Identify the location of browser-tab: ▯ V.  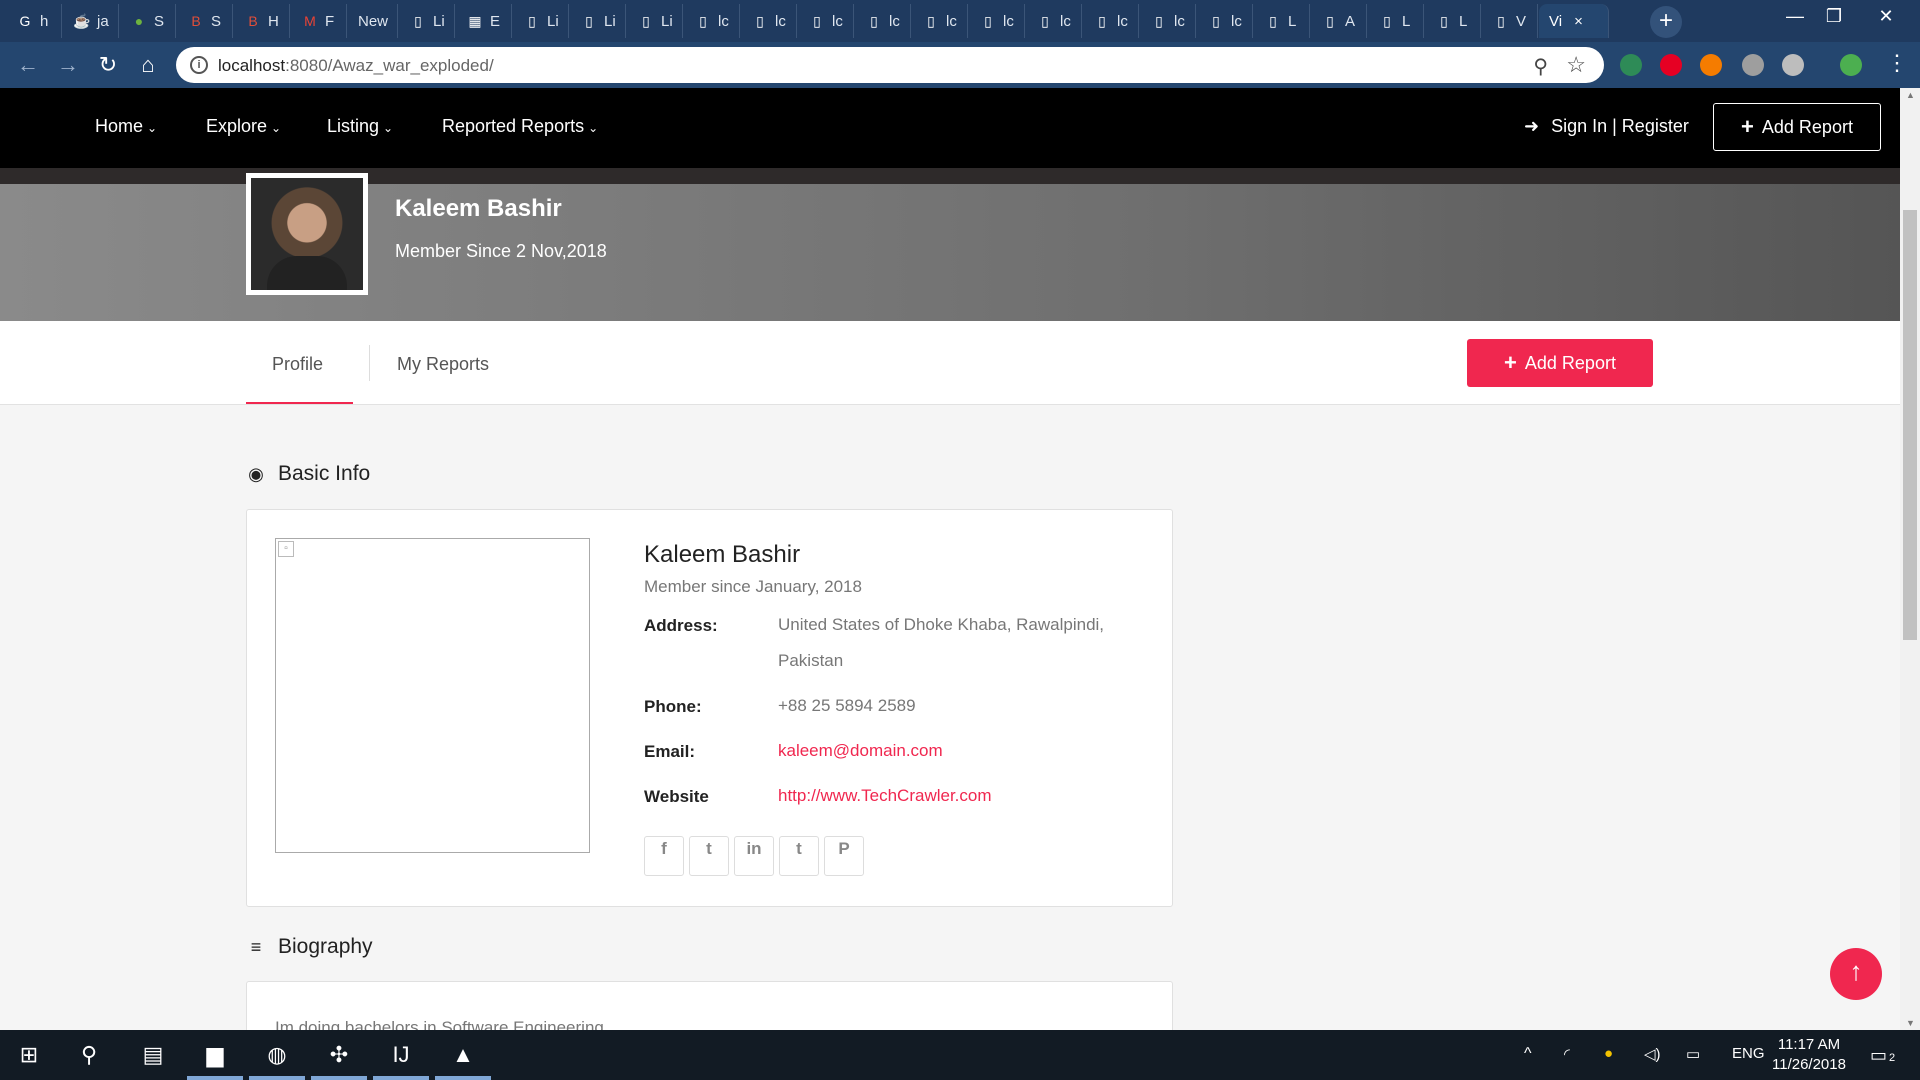
(1510, 21).